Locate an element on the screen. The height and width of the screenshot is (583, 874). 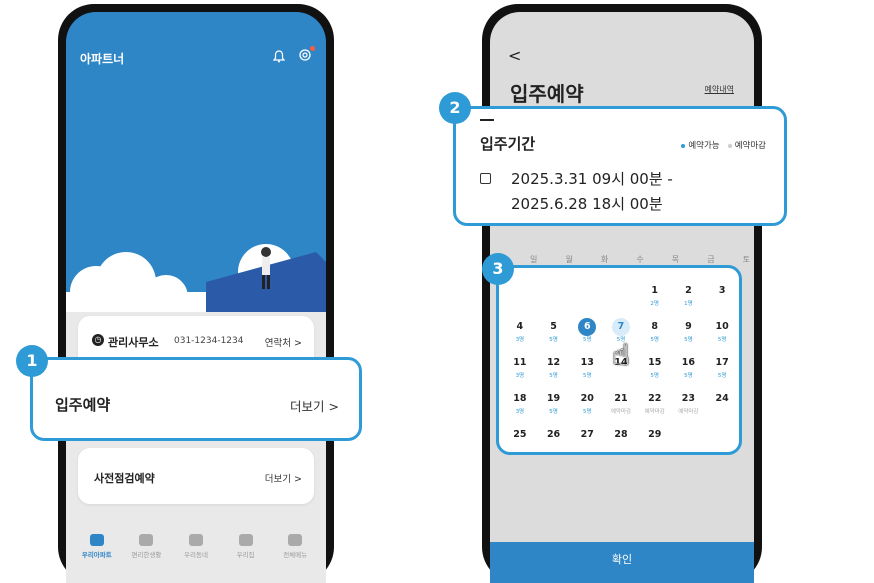
confirm-button: 확인 is located at coordinates (622, 562).